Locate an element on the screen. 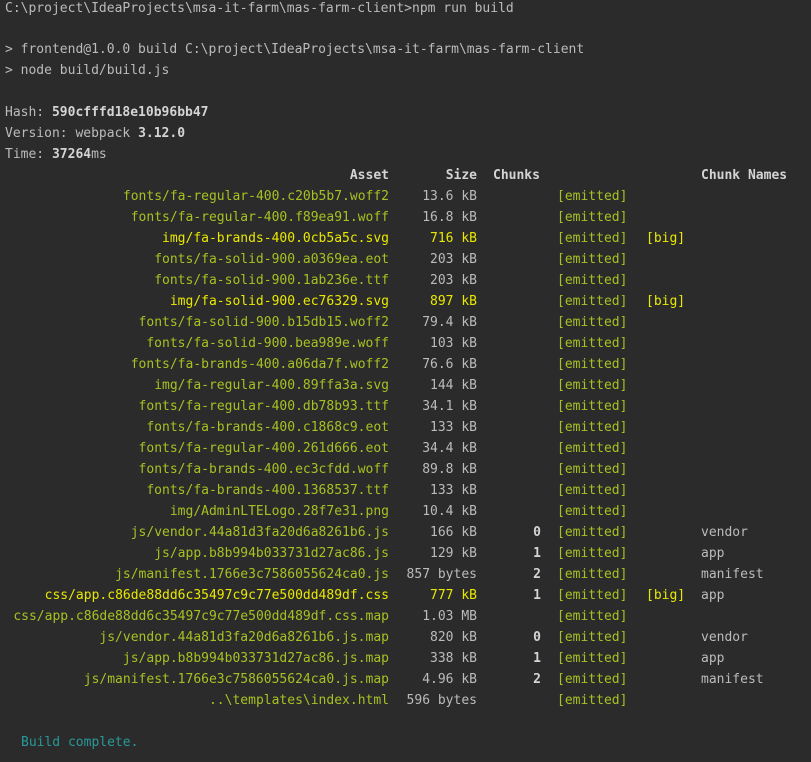 This screenshot has width=811, height=762. asset-name: fonts/fa-regular-400.f89ea91.woff is located at coordinates (259, 217).